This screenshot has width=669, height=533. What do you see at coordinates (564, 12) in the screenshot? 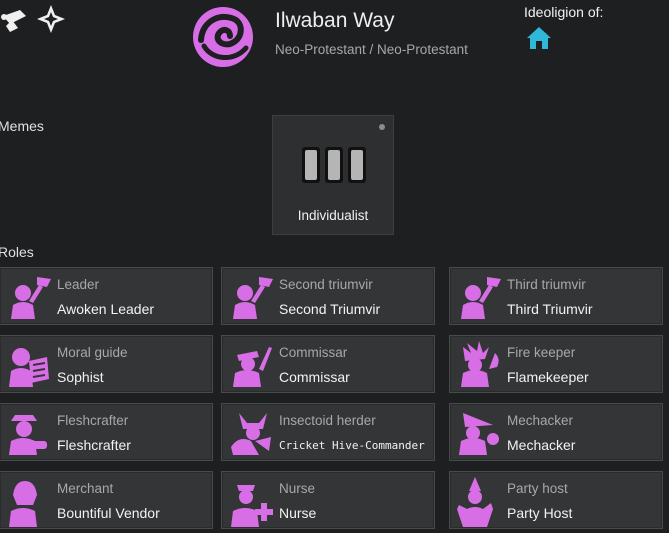
I see `ideoligion-of-label: Ideoligion of:` at bounding box center [564, 12].